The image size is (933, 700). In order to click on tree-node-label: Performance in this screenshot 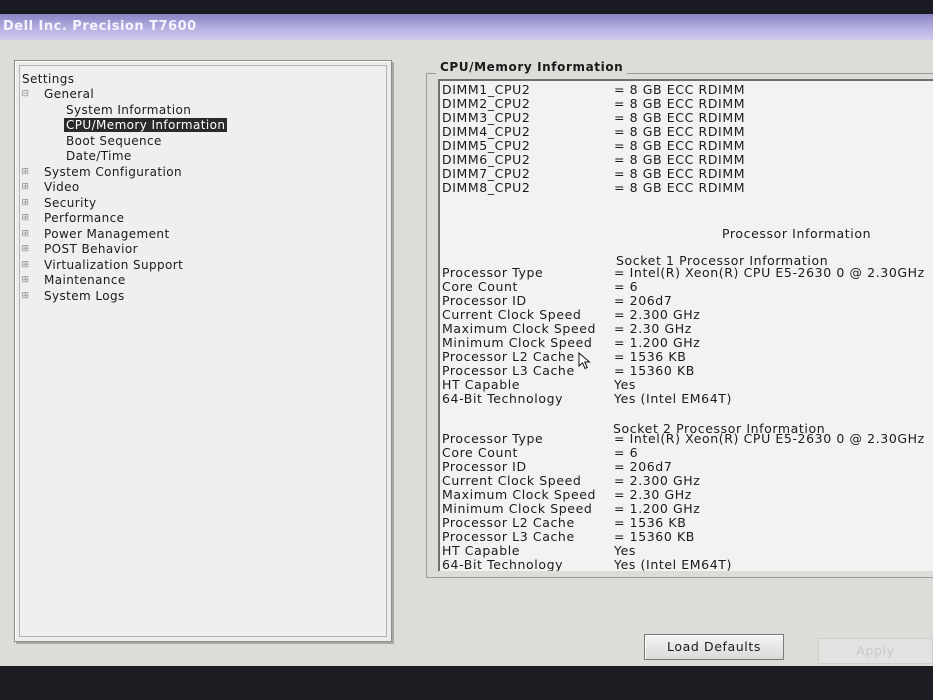, I will do `click(84, 218)`.